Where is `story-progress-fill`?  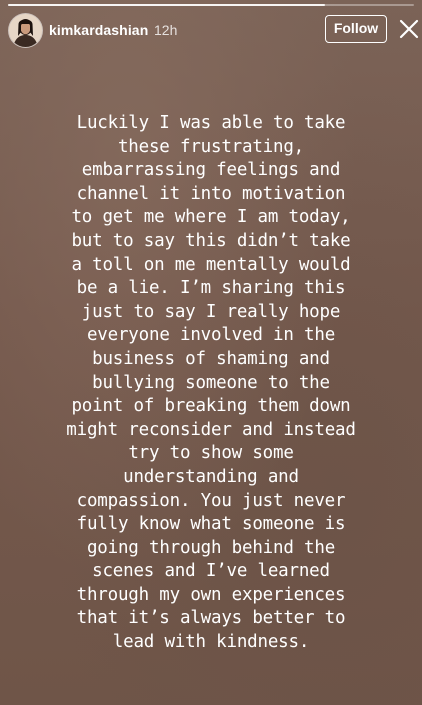
story-progress-fill is located at coordinates (166, 5).